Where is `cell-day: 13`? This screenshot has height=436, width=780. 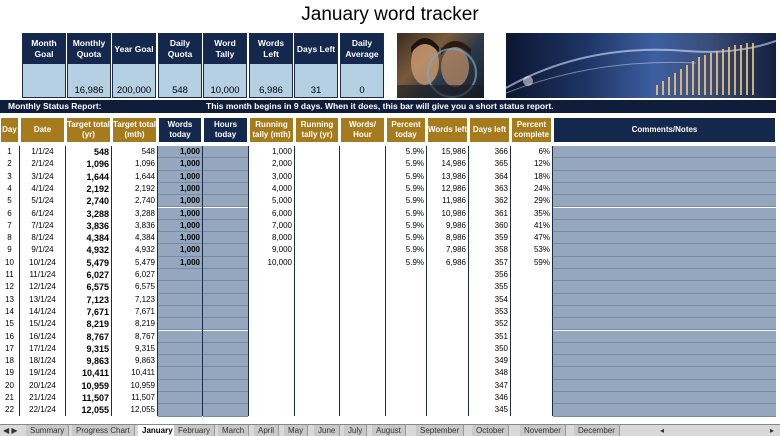 cell-day: 13 is located at coordinates (9, 300).